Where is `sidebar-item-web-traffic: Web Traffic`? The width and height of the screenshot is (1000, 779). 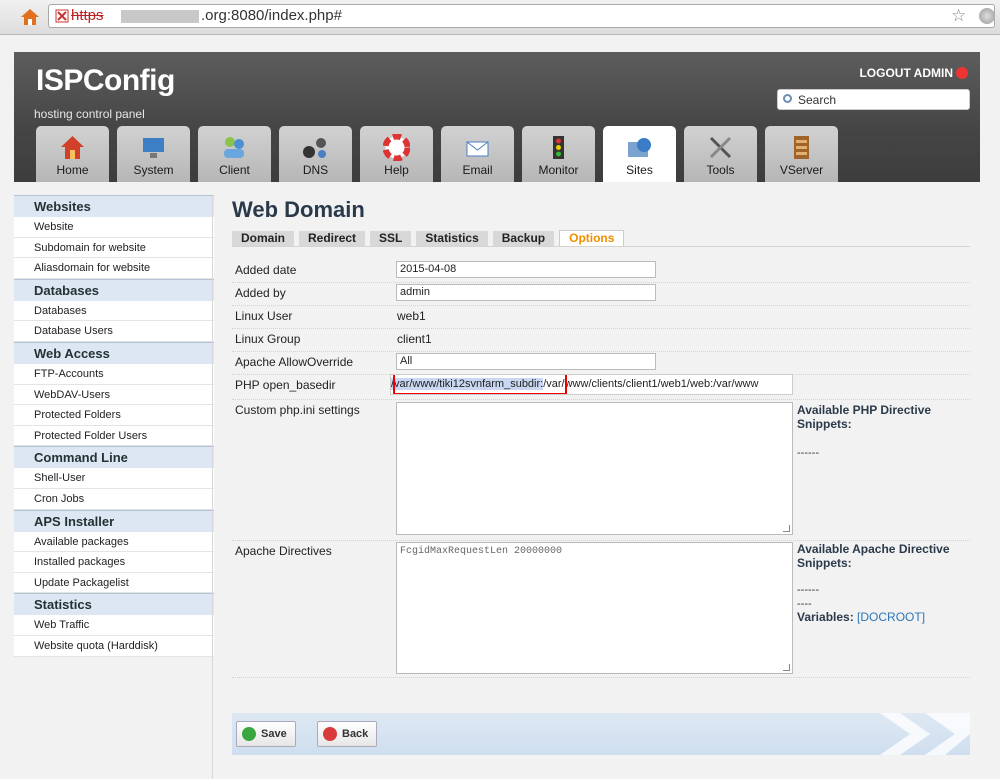 sidebar-item-web-traffic: Web Traffic is located at coordinates (114, 625).